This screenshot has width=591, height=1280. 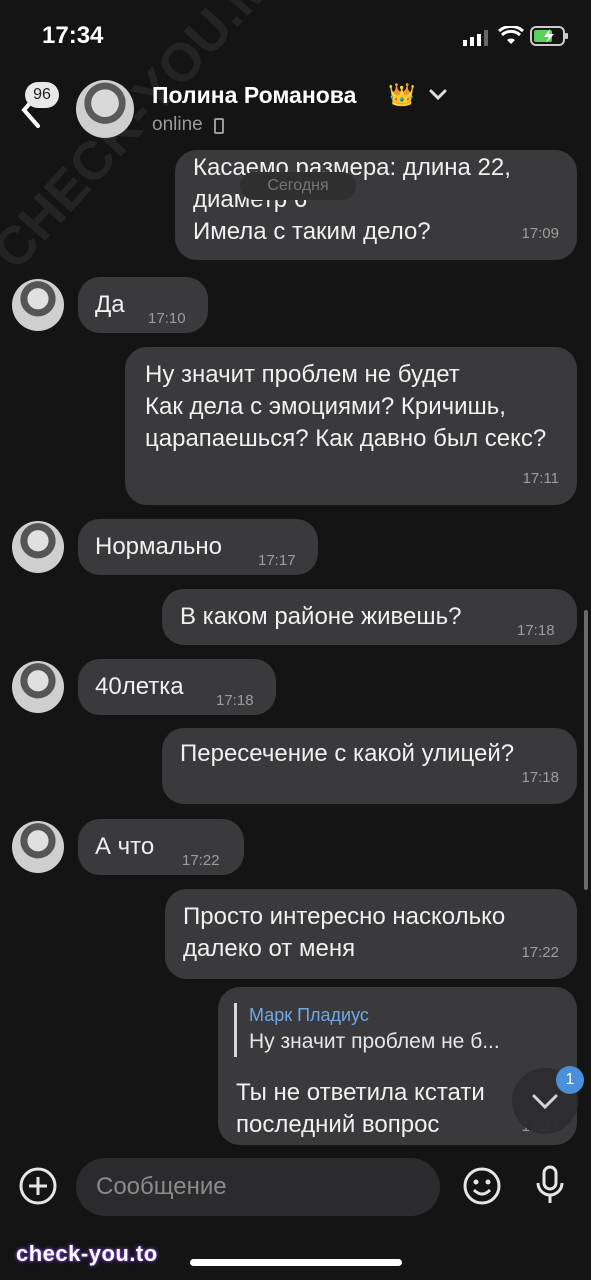 What do you see at coordinates (549, 36) in the screenshot?
I see `battery-icon` at bounding box center [549, 36].